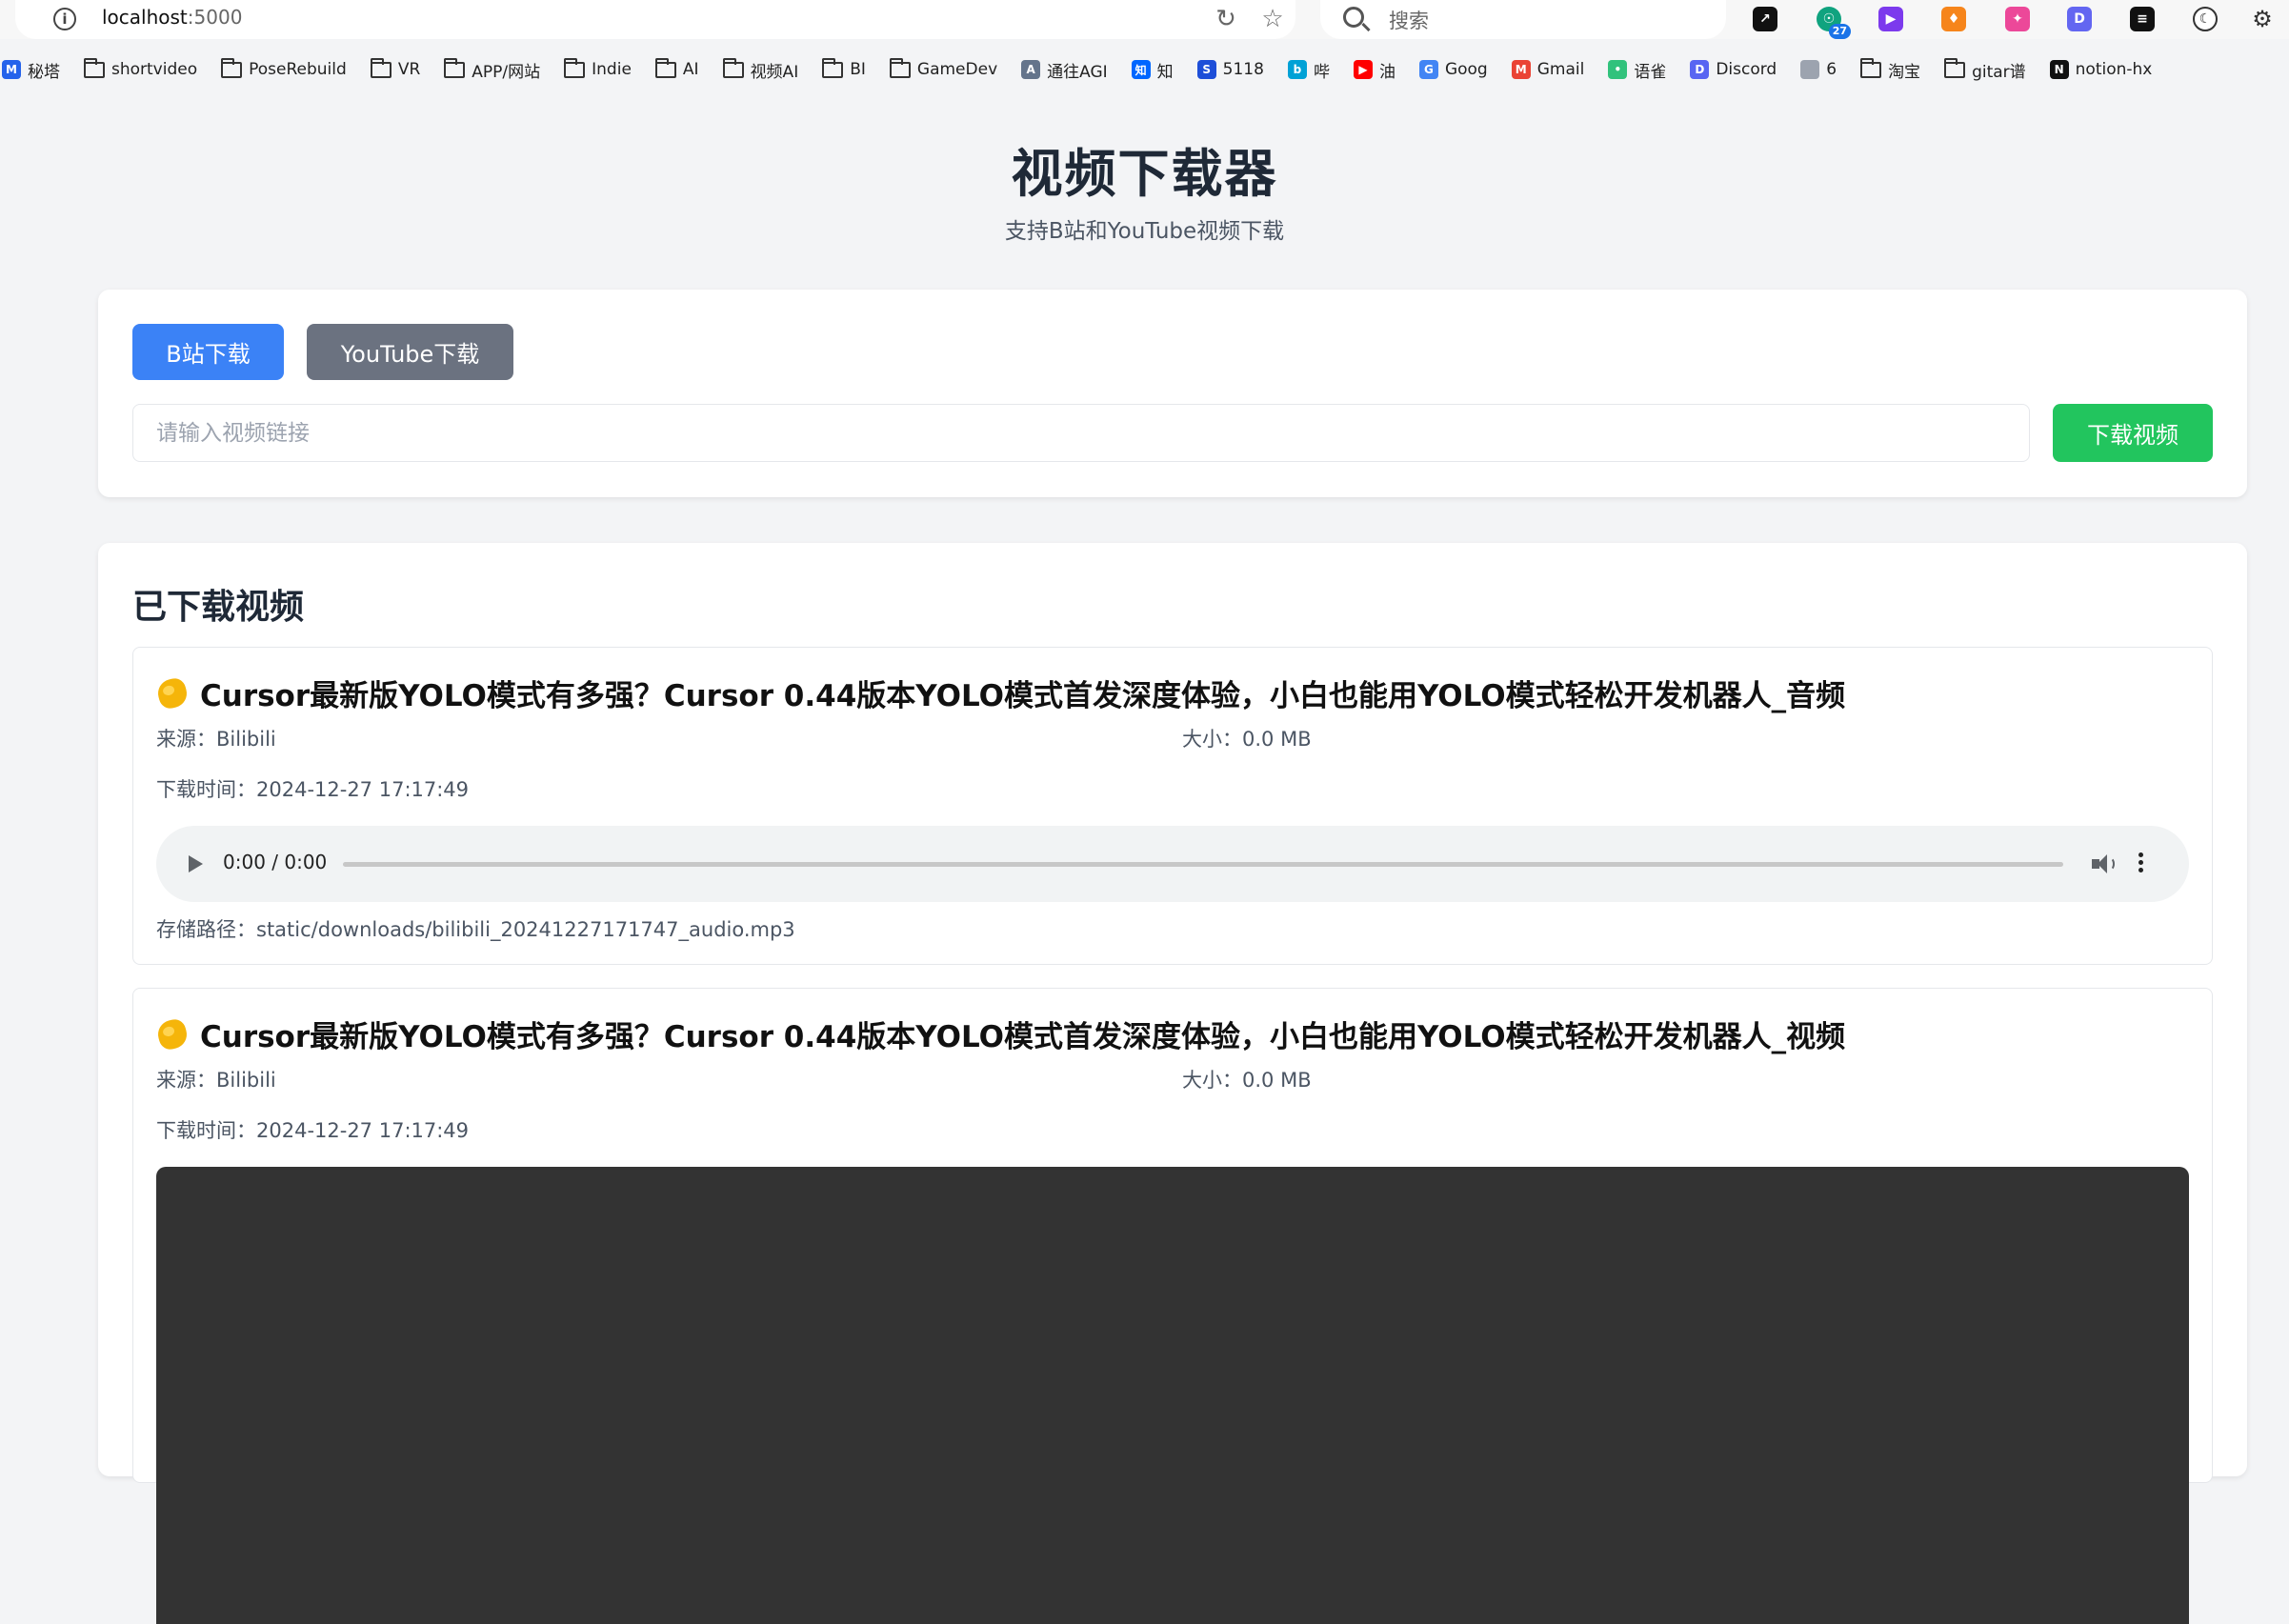 The height and width of the screenshot is (1624, 2289). What do you see at coordinates (655, 19) in the screenshot?
I see `address-bar: i localhost:5000 ↻ ☆` at bounding box center [655, 19].